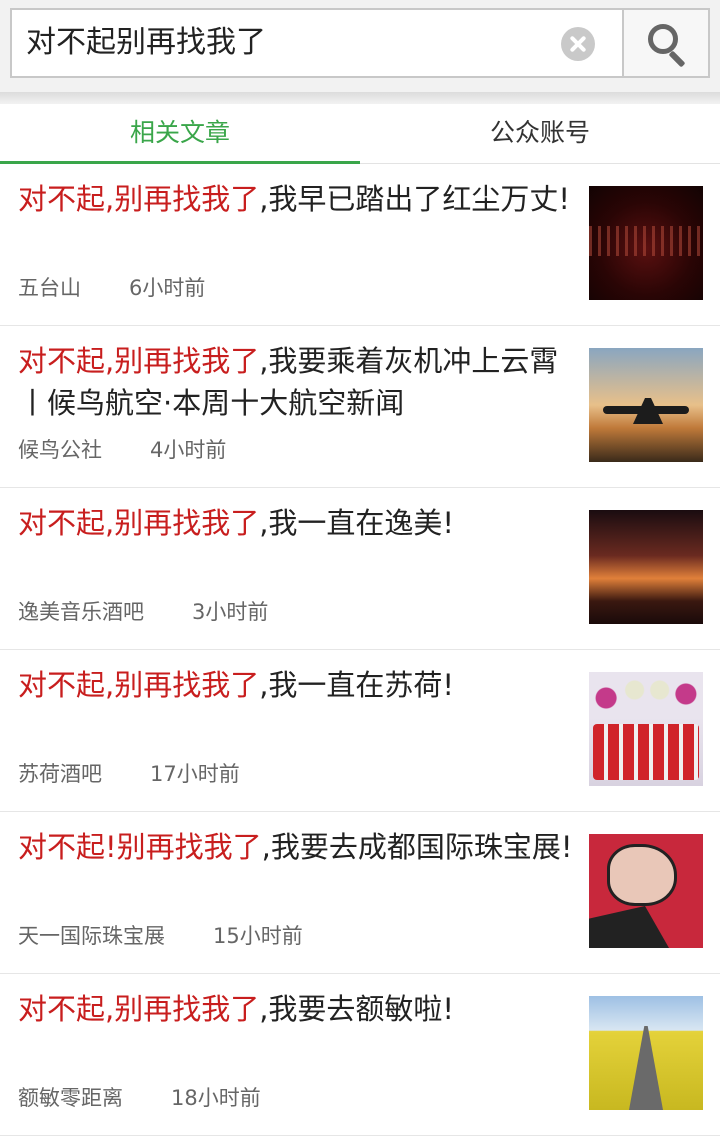  I want to click on title-rest: ,我要去额敏啦!, so click(357, 1009).